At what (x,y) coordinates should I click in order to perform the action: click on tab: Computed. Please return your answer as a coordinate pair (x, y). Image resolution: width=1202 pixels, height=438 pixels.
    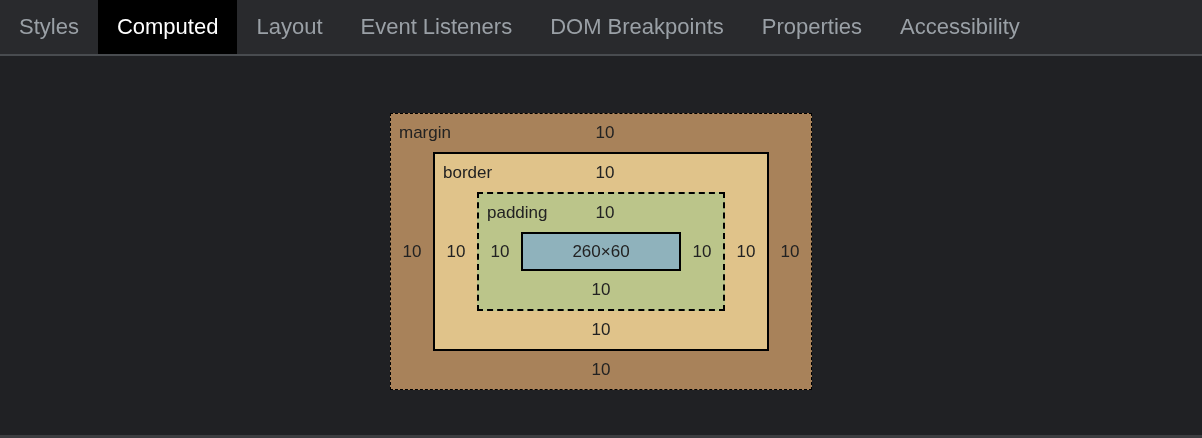
    Looking at the image, I should click on (167, 27).